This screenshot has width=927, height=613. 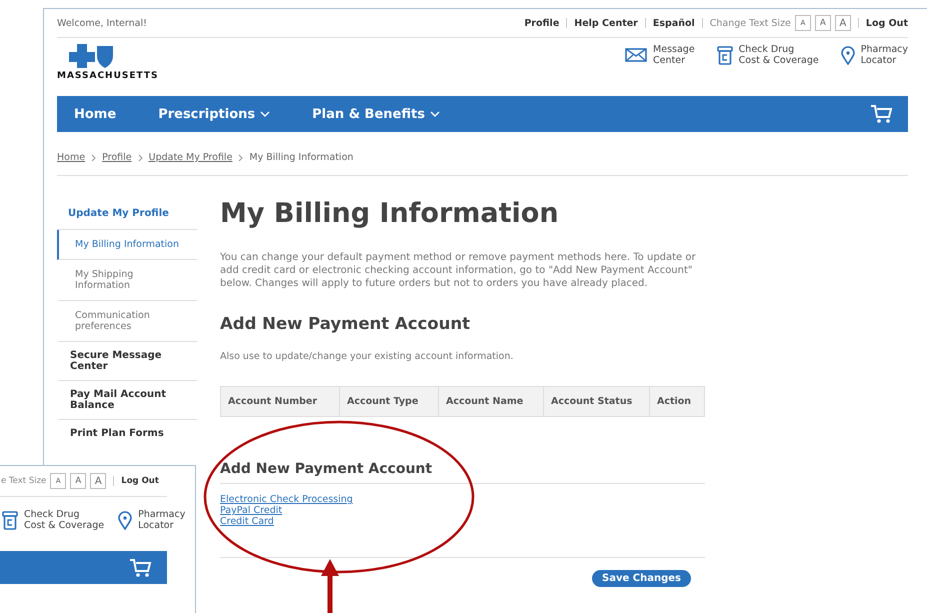 What do you see at coordinates (542, 23) in the screenshot?
I see `top-link: Profile` at bounding box center [542, 23].